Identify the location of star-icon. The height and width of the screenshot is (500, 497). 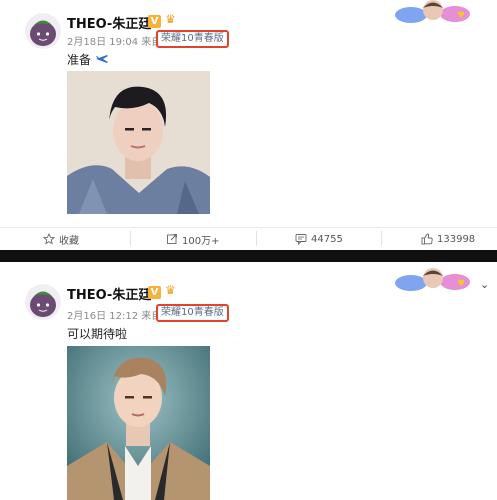
(49, 239).